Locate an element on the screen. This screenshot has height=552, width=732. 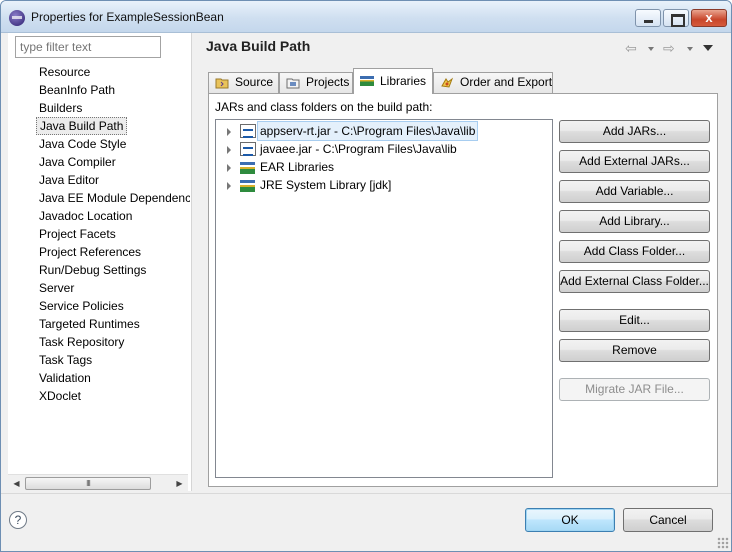
projects-icon is located at coordinates (293, 83).